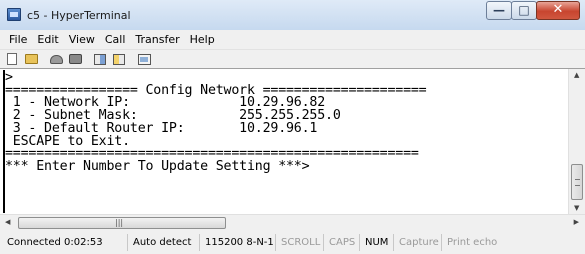 The height and width of the screenshot is (254, 585). I want to click on close-icon: ✕, so click(558, 9).